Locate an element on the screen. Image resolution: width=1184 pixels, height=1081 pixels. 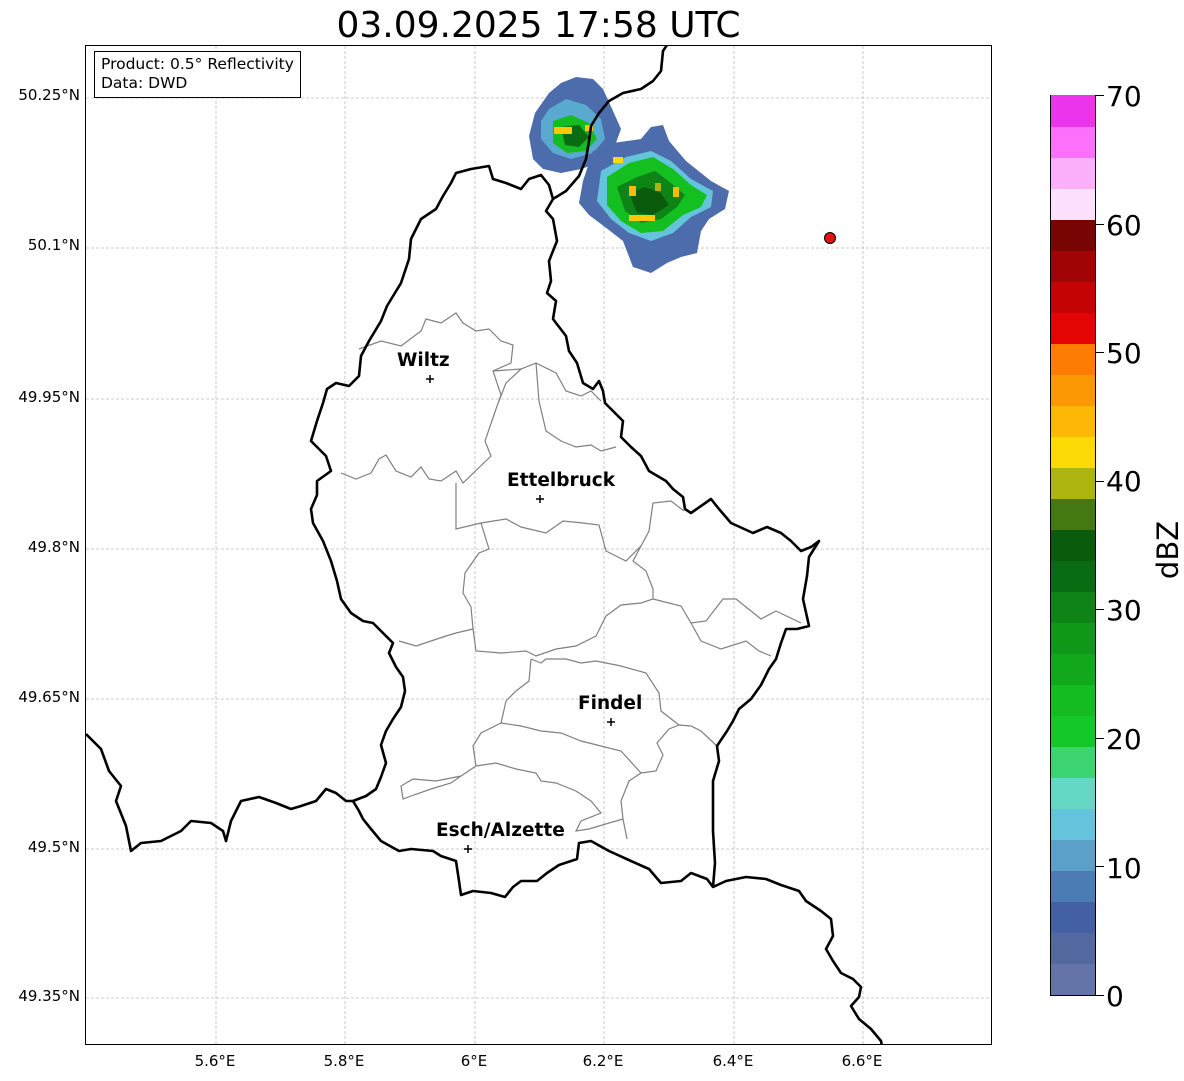
colorbar-tick-label: 20 is located at coordinates (1124, 739).